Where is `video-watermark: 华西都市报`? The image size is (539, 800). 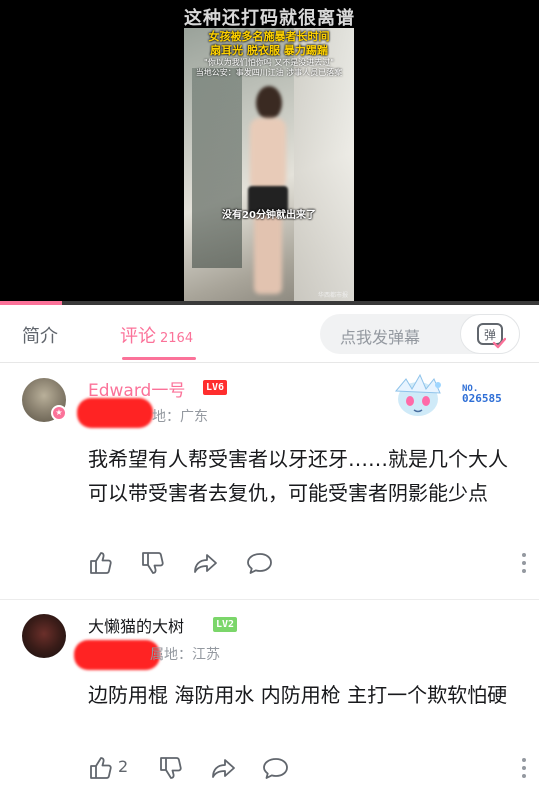
video-watermark: 华西都市报 is located at coordinates (332, 295).